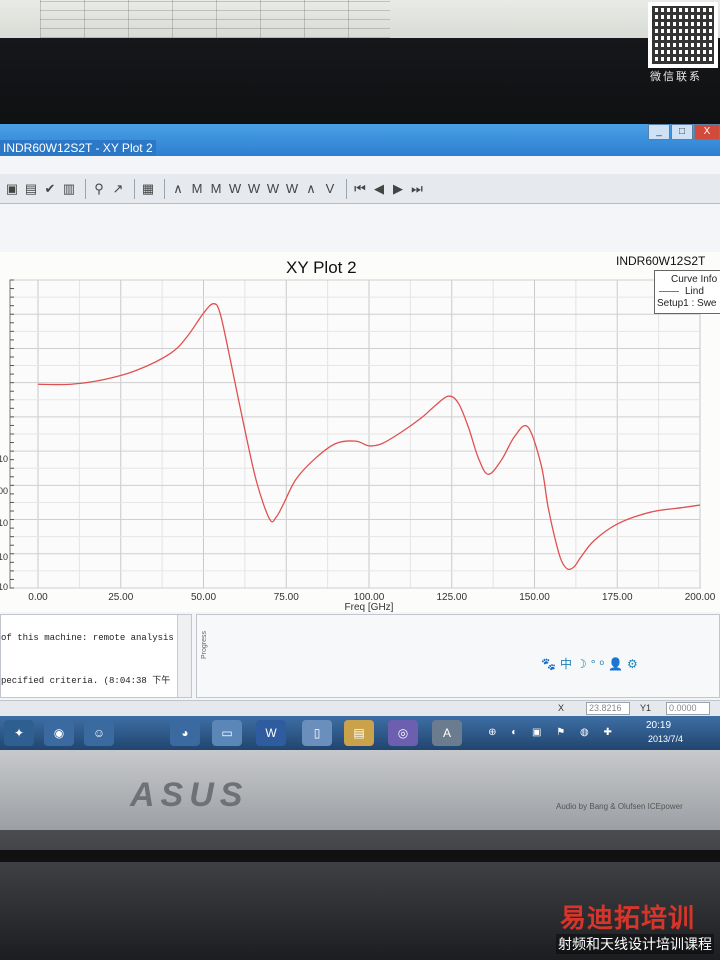 Image resolution: width=720 pixels, height=960 pixels. I want to click on qr-caption: 微信联系, so click(676, 77).